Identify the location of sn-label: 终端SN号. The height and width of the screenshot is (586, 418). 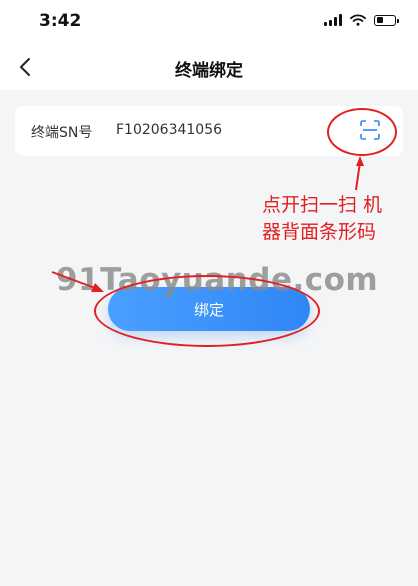
(62, 133).